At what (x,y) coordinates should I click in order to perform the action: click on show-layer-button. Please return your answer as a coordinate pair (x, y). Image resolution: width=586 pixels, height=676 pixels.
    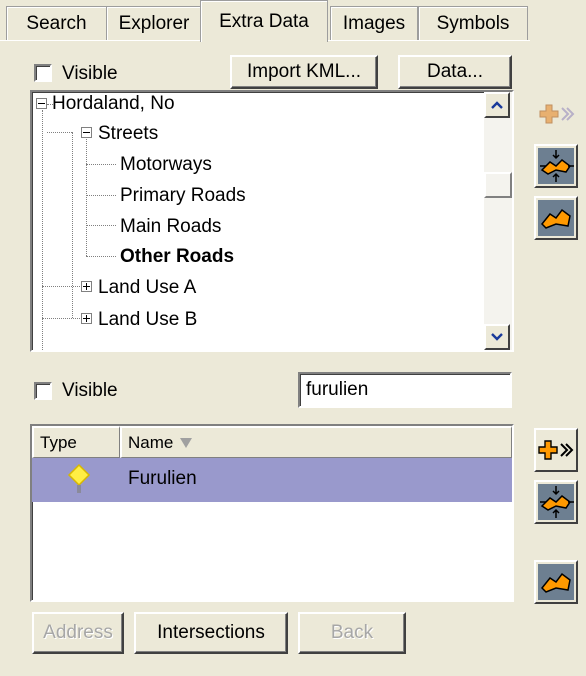
    Looking at the image, I should click on (556, 218).